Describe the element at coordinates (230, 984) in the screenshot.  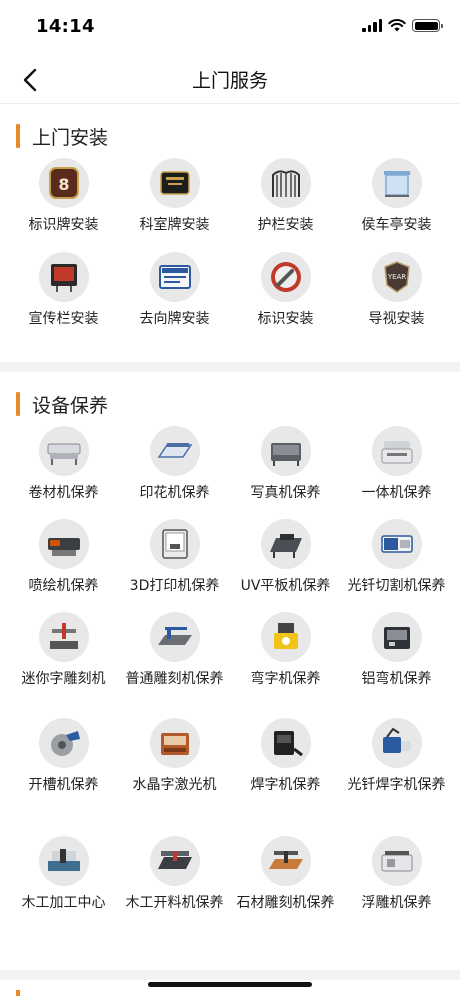
I see `home-indicator` at that location.